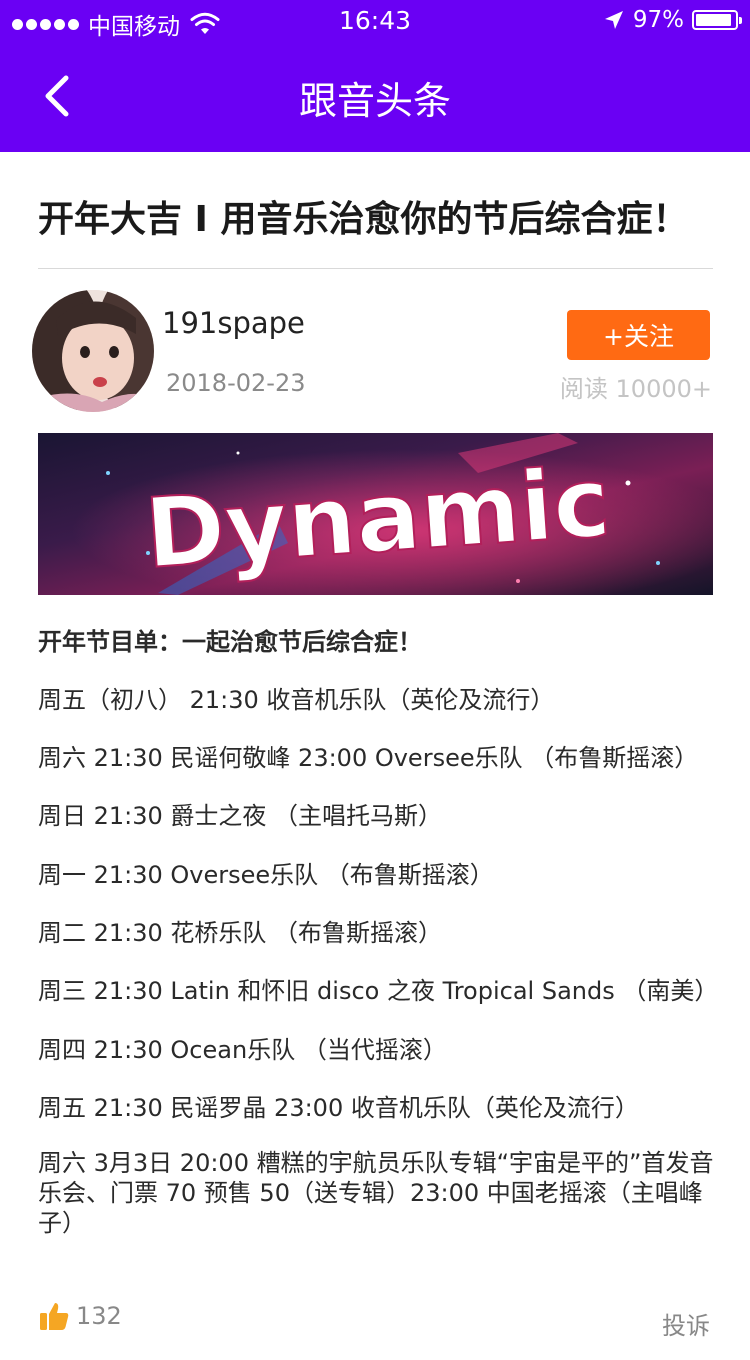 Image resolution: width=750 pixels, height=1360 pixels. What do you see at coordinates (240, 816) in the screenshot?
I see `schedule-line: 周日 21:30 爵士之夜 （主唱托马斯）` at bounding box center [240, 816].